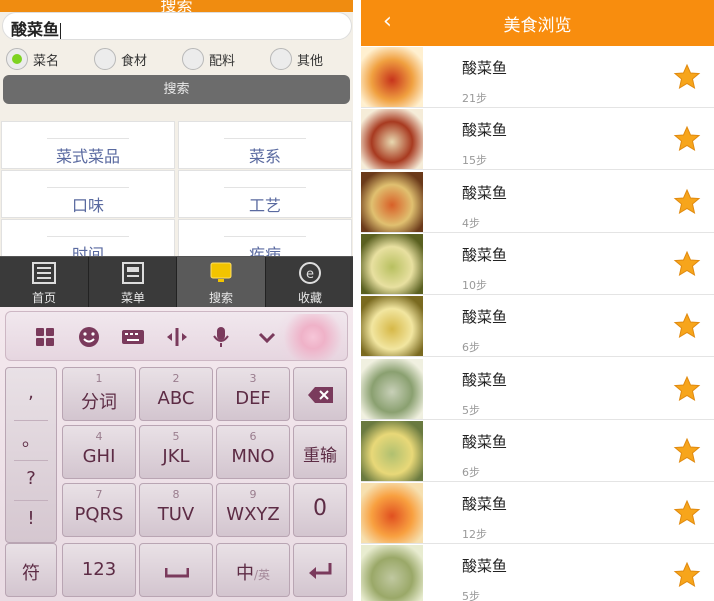  I want to click on microphone-icon, so click(221, 337).